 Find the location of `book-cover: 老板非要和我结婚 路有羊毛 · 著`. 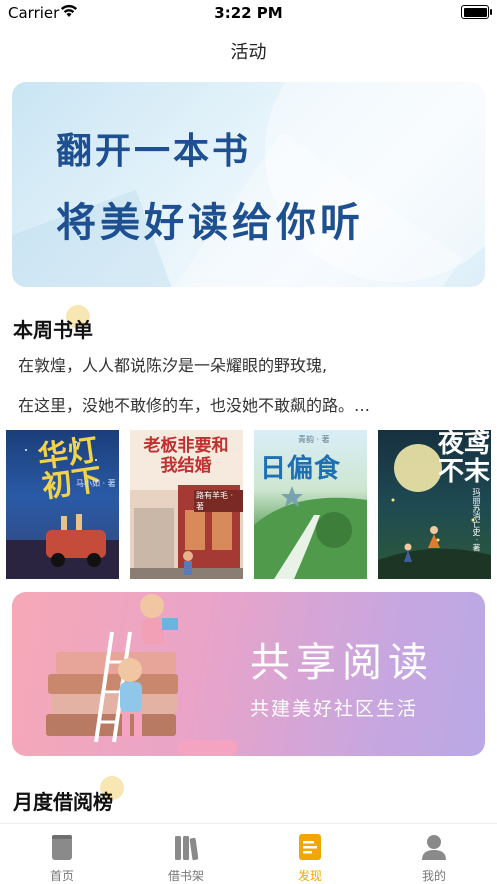

book-cover: 老板非要和我结婚 路有羊毛 · 著 is located at coordinates (186, 504).